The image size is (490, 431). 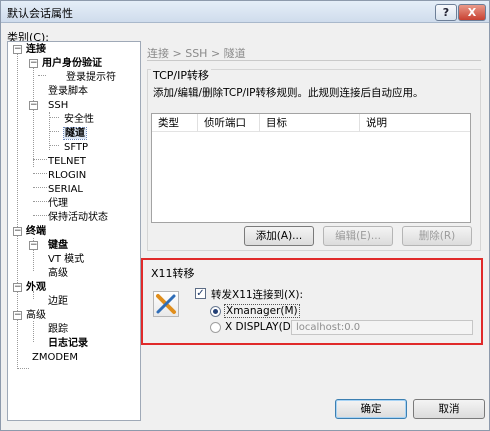 I want to click on radio-dot, so click(x=215, y=311).